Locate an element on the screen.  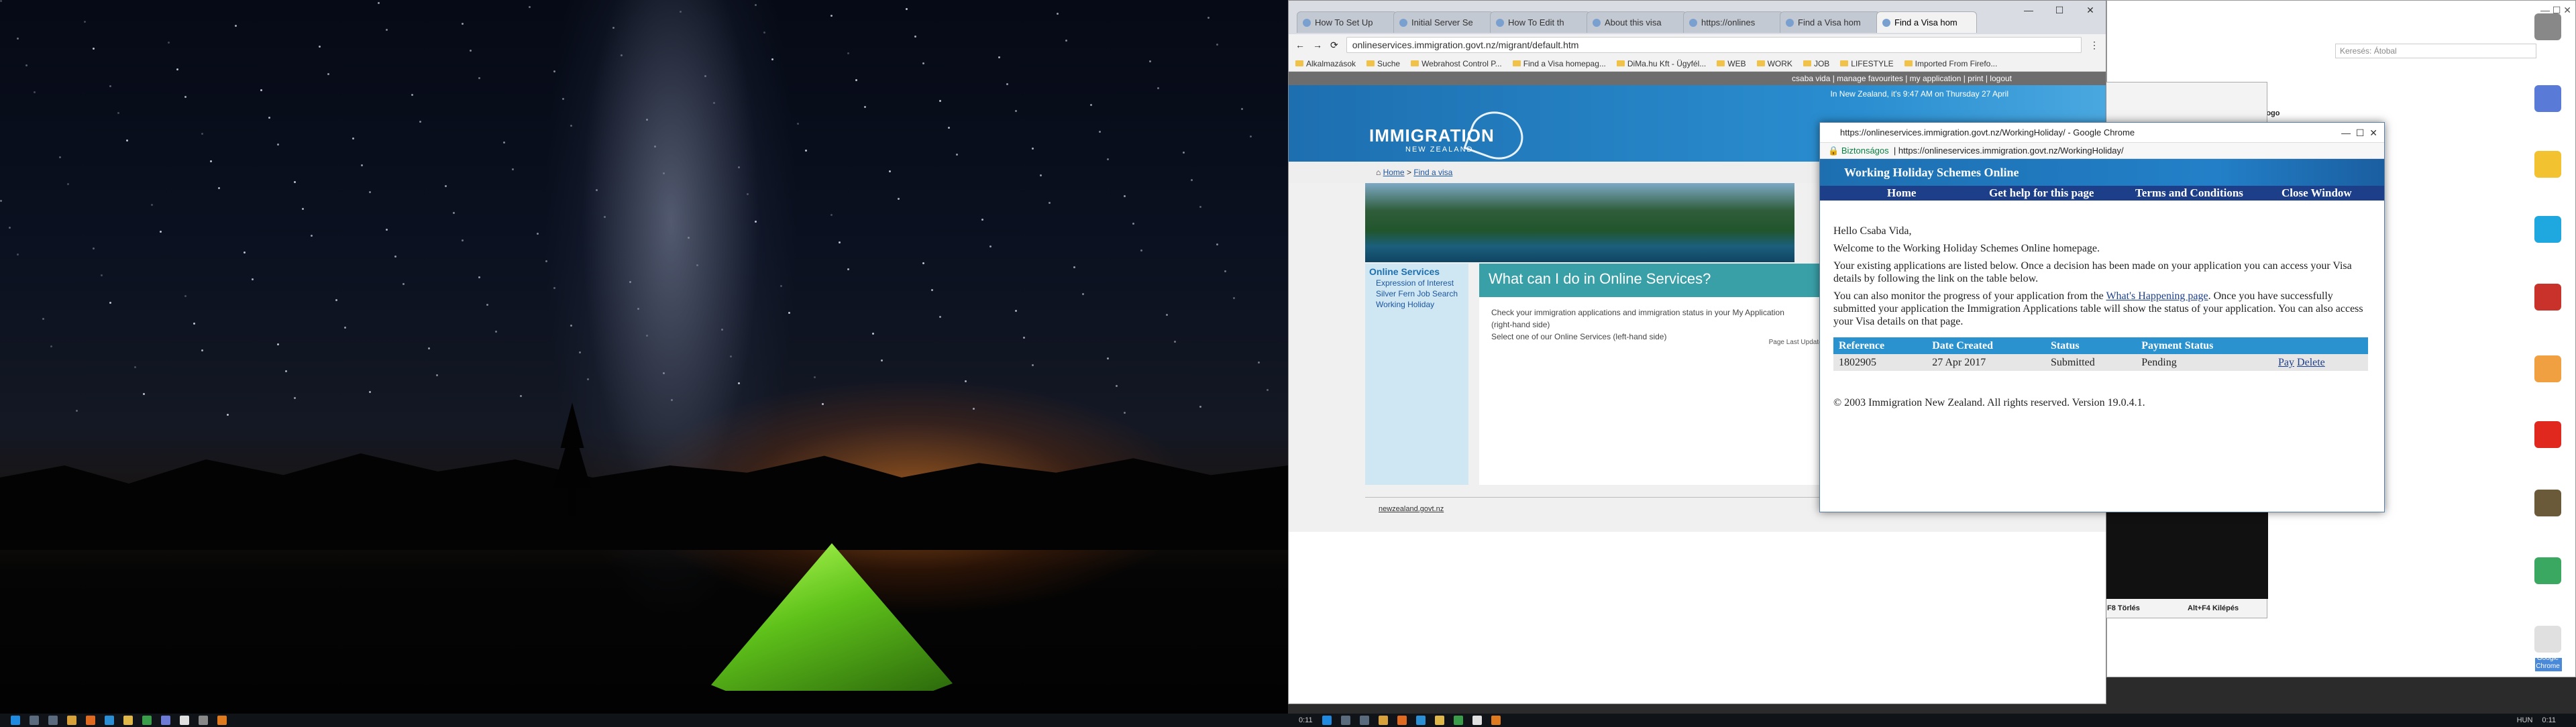
nav-home: Home is located at coordinates (1901, 193).